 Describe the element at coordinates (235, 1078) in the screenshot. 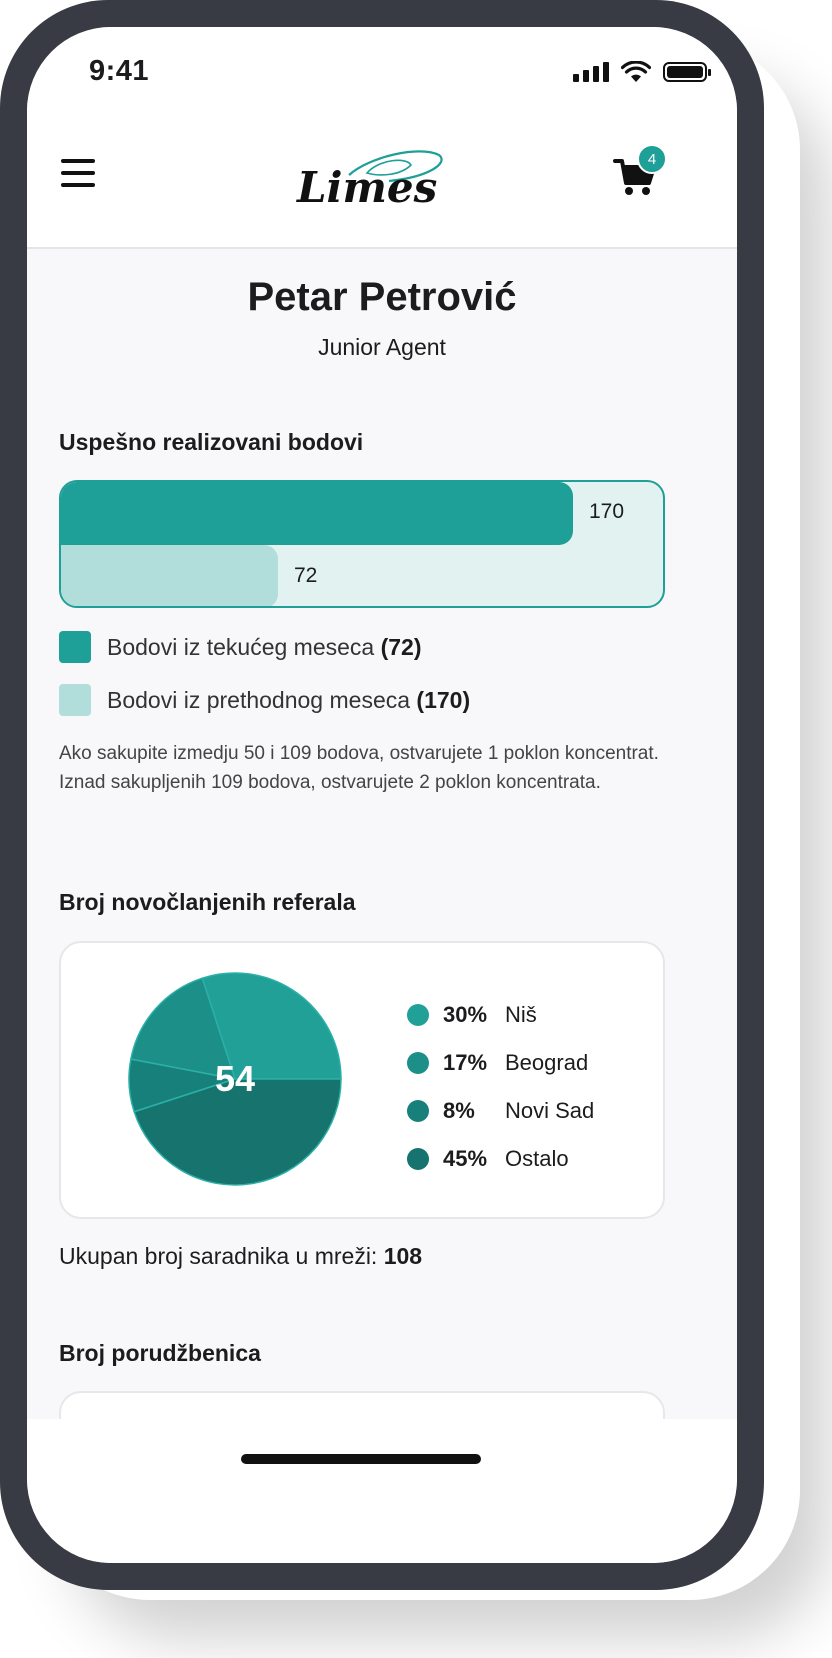

I see `pie-center-total: 54` at that location.